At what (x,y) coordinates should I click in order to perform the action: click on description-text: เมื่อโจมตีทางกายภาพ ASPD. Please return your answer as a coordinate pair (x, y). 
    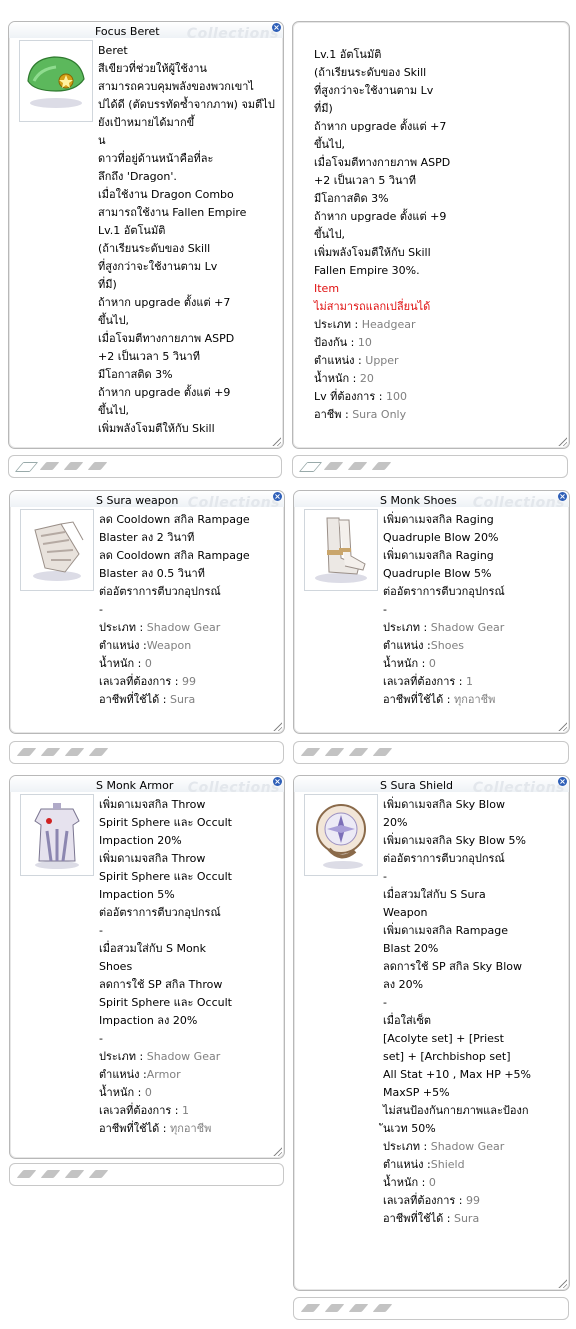
    Looking at the image, I should click on (382, 162).